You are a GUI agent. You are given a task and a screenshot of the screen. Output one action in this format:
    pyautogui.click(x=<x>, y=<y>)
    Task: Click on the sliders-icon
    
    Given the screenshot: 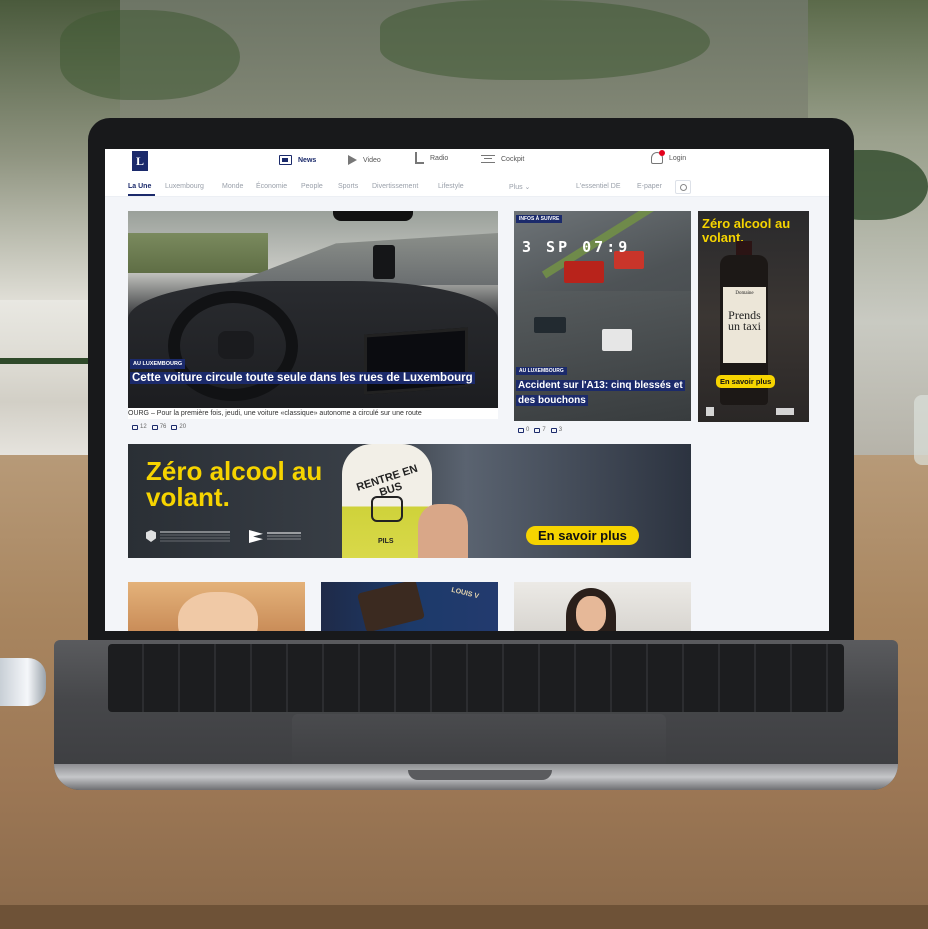 What is the action you would take?
    pyautogui.click(x=488, y=159)
    